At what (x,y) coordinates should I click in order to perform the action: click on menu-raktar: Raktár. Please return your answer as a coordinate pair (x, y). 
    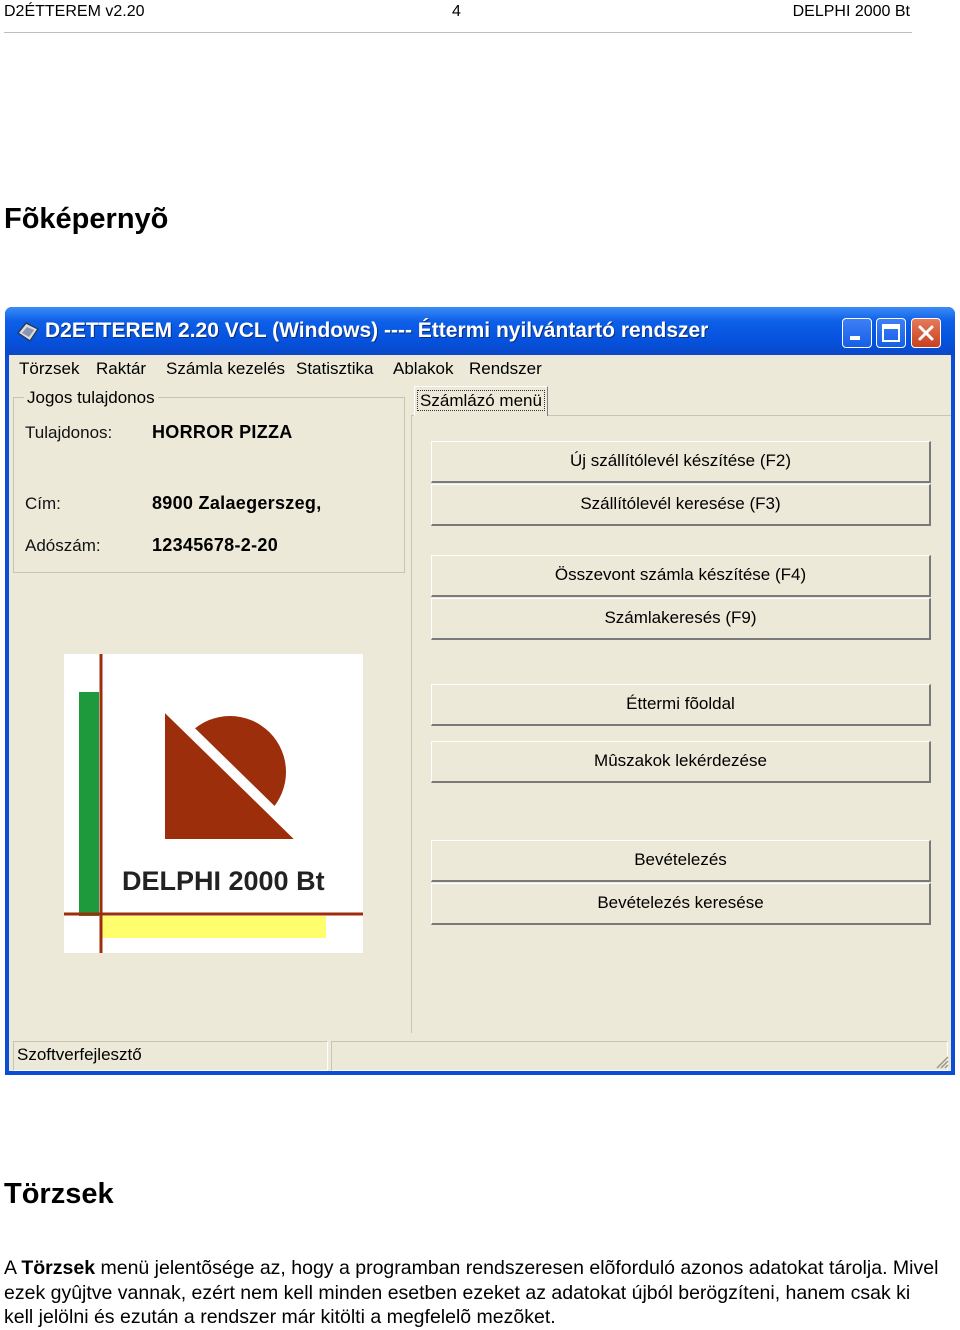
    Looking at the image, I should click on (121, 369).